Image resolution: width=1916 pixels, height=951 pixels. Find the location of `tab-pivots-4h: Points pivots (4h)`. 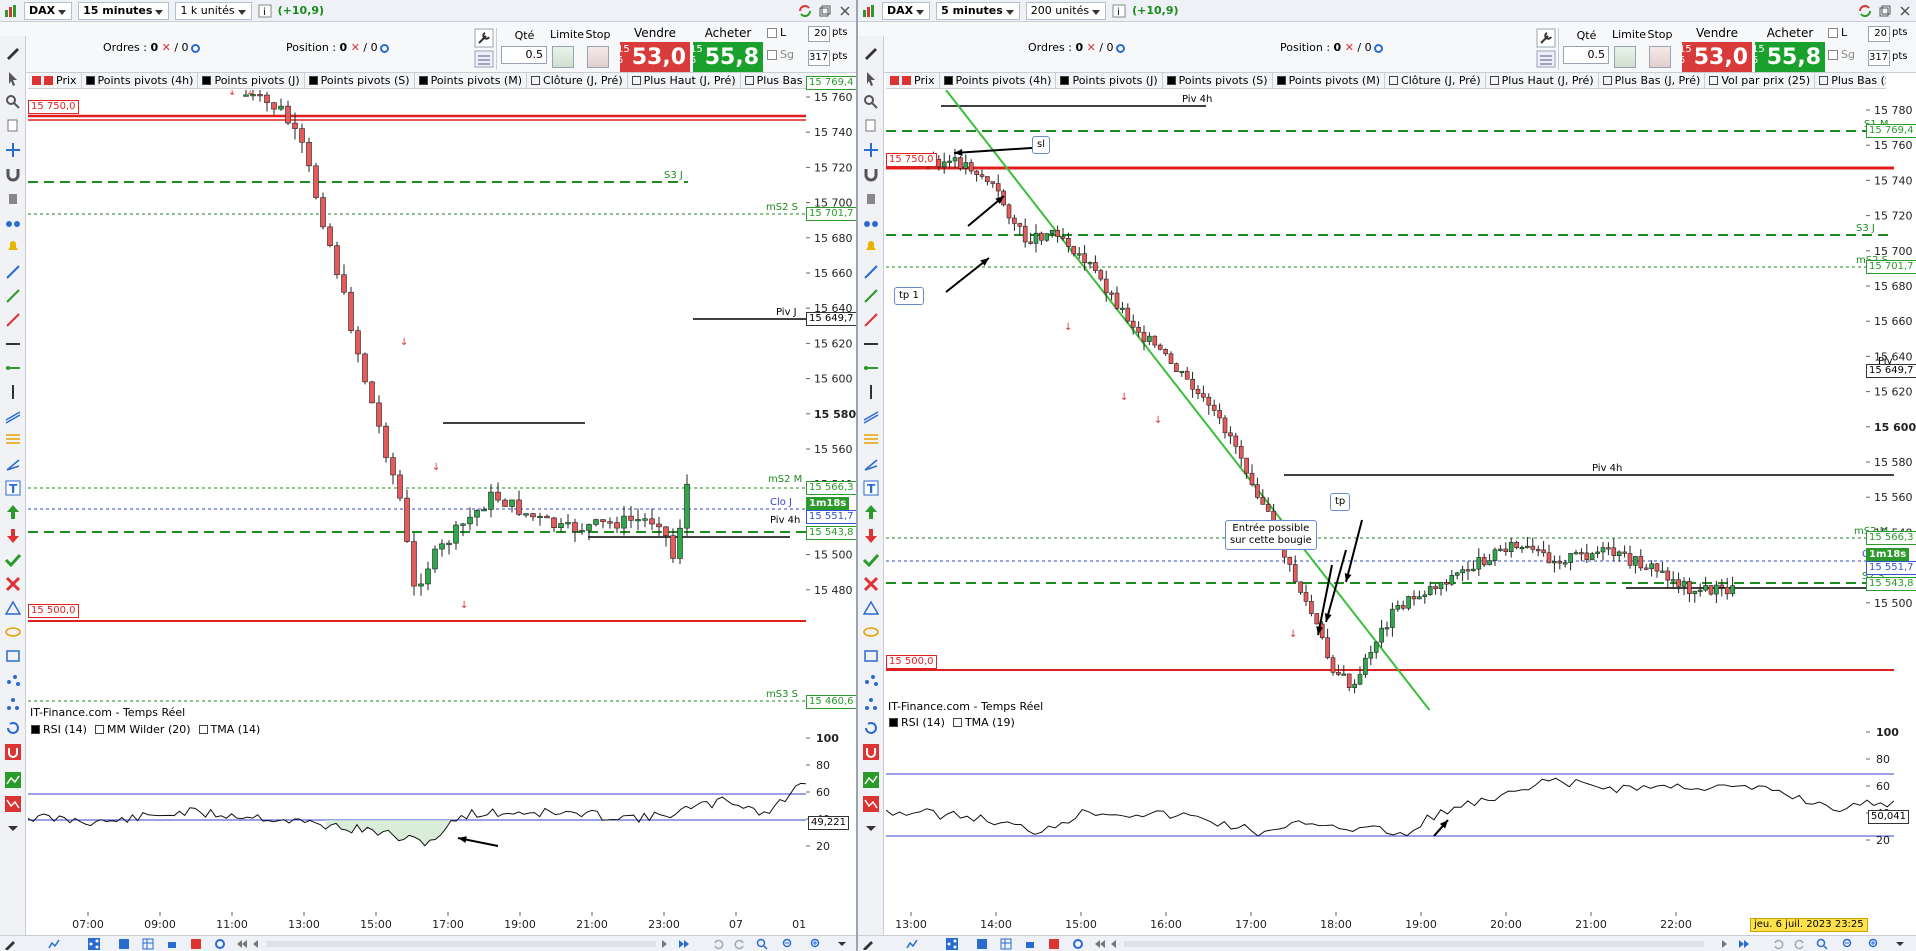

tab-pivots-4h: Points pivots (4h) is located at coordinates (998, 80).